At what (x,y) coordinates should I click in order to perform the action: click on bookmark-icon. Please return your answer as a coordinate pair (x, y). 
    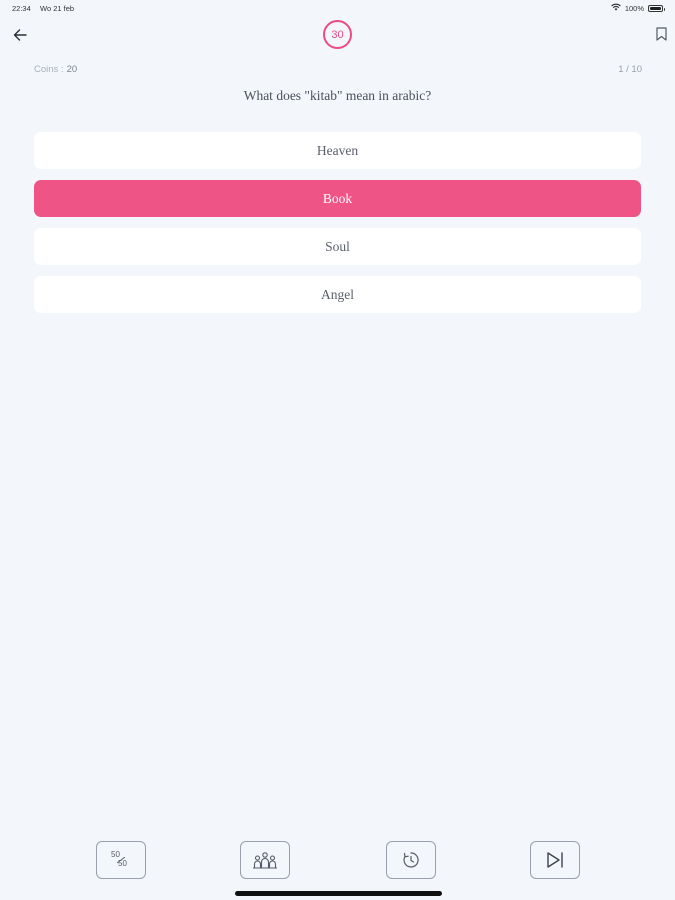
    Looking at the image, I should click on (661, 34).